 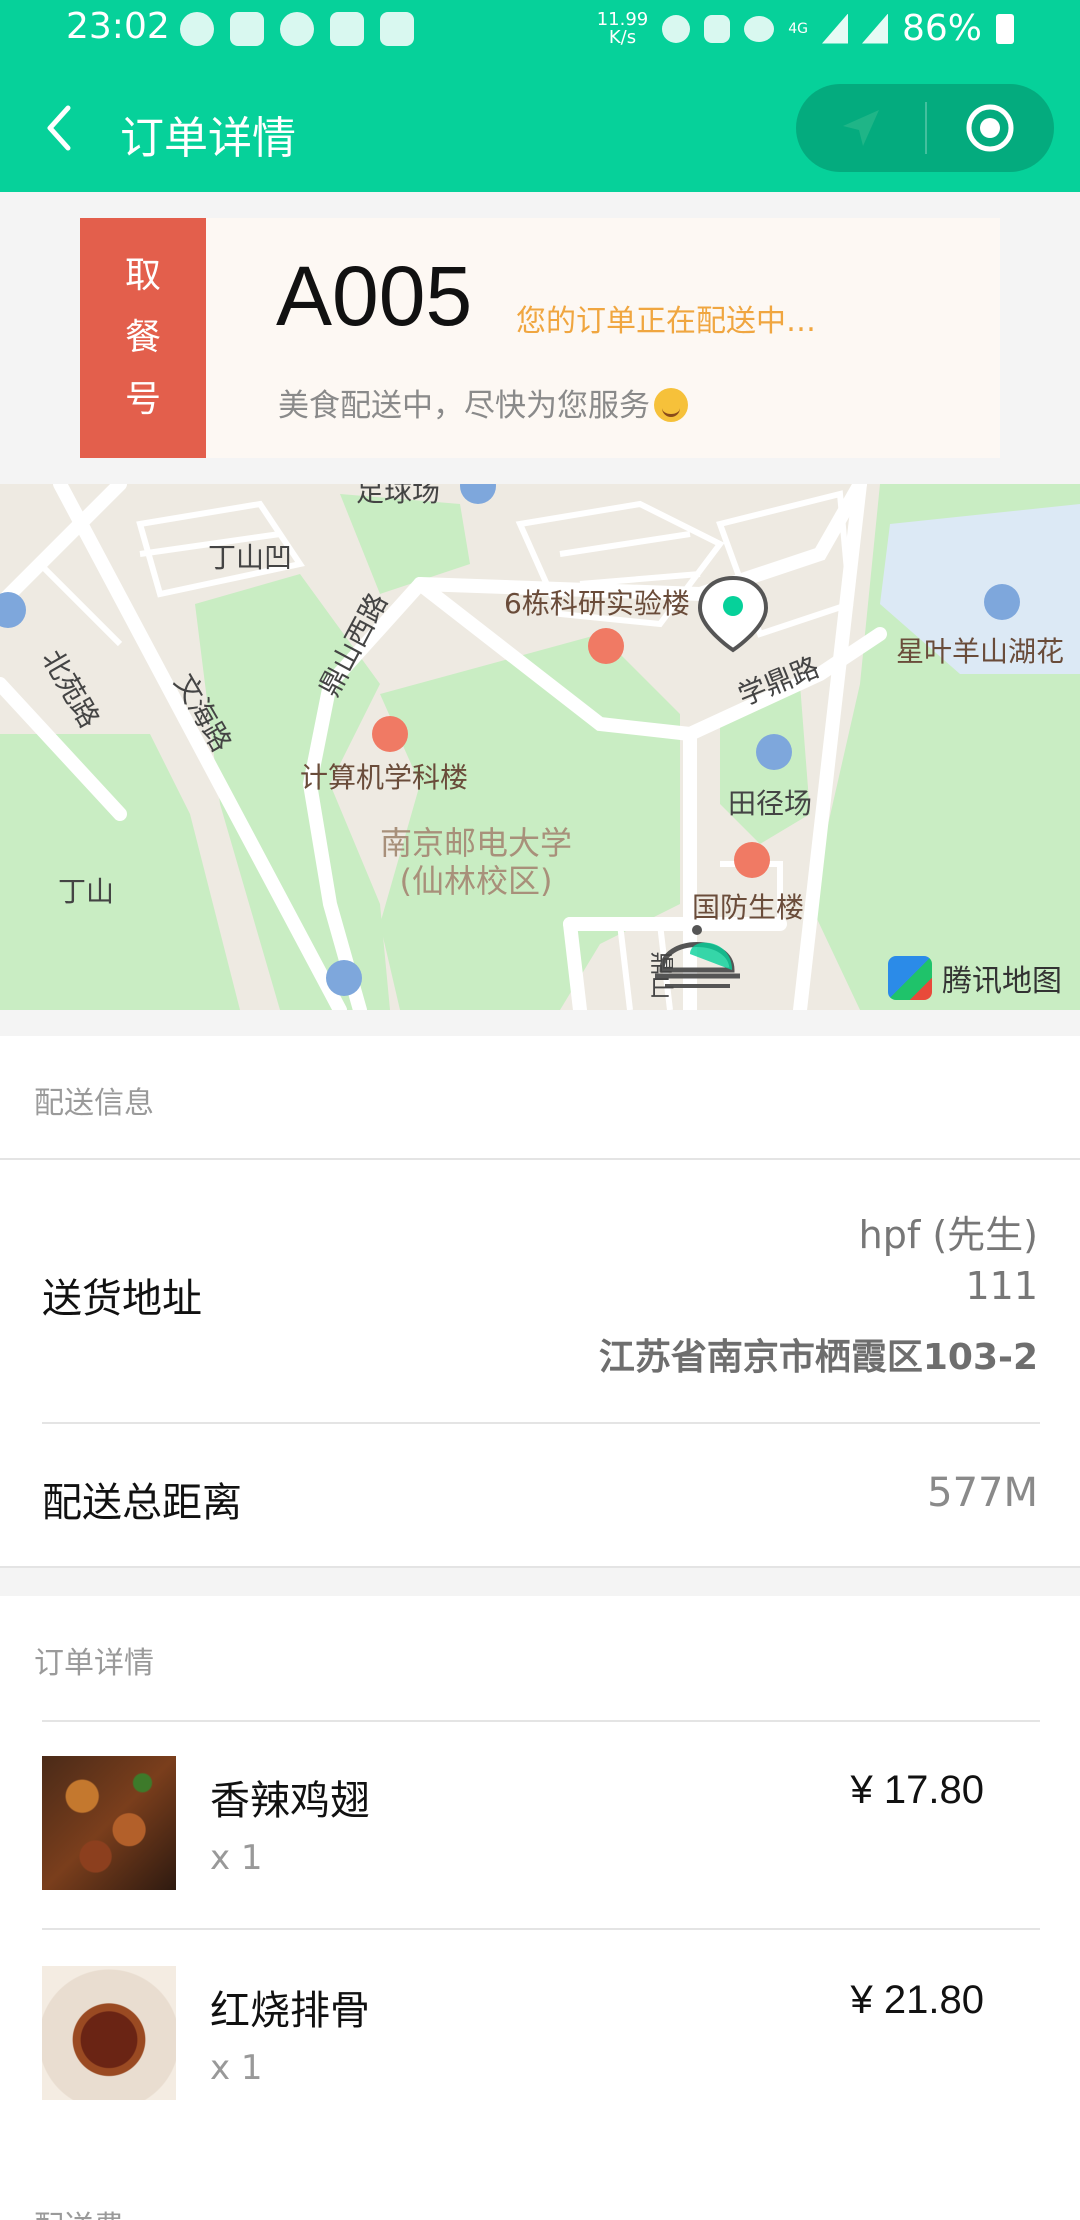 I want to click on mute-icon, so click(x=717, y=28).